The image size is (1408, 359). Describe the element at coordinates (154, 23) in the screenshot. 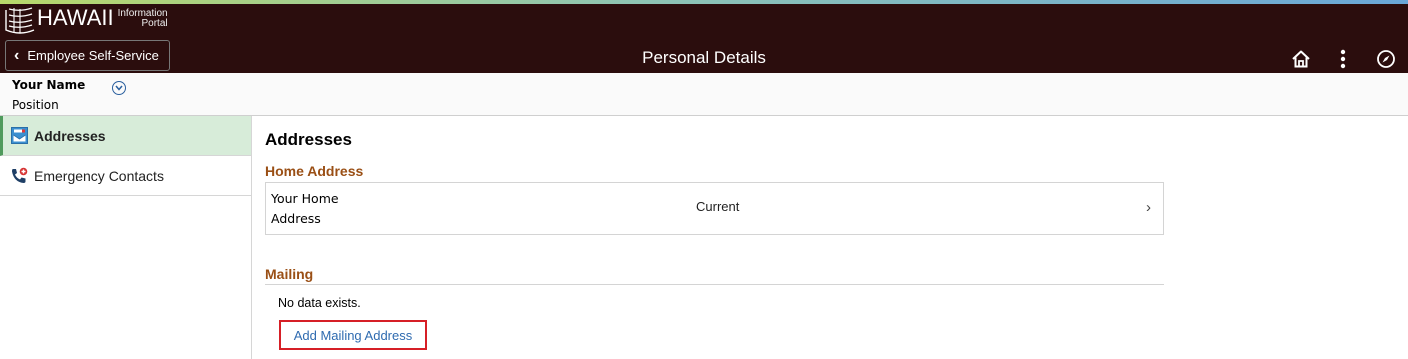

I see `logo-subtitle-line-2: Portal` at that location.